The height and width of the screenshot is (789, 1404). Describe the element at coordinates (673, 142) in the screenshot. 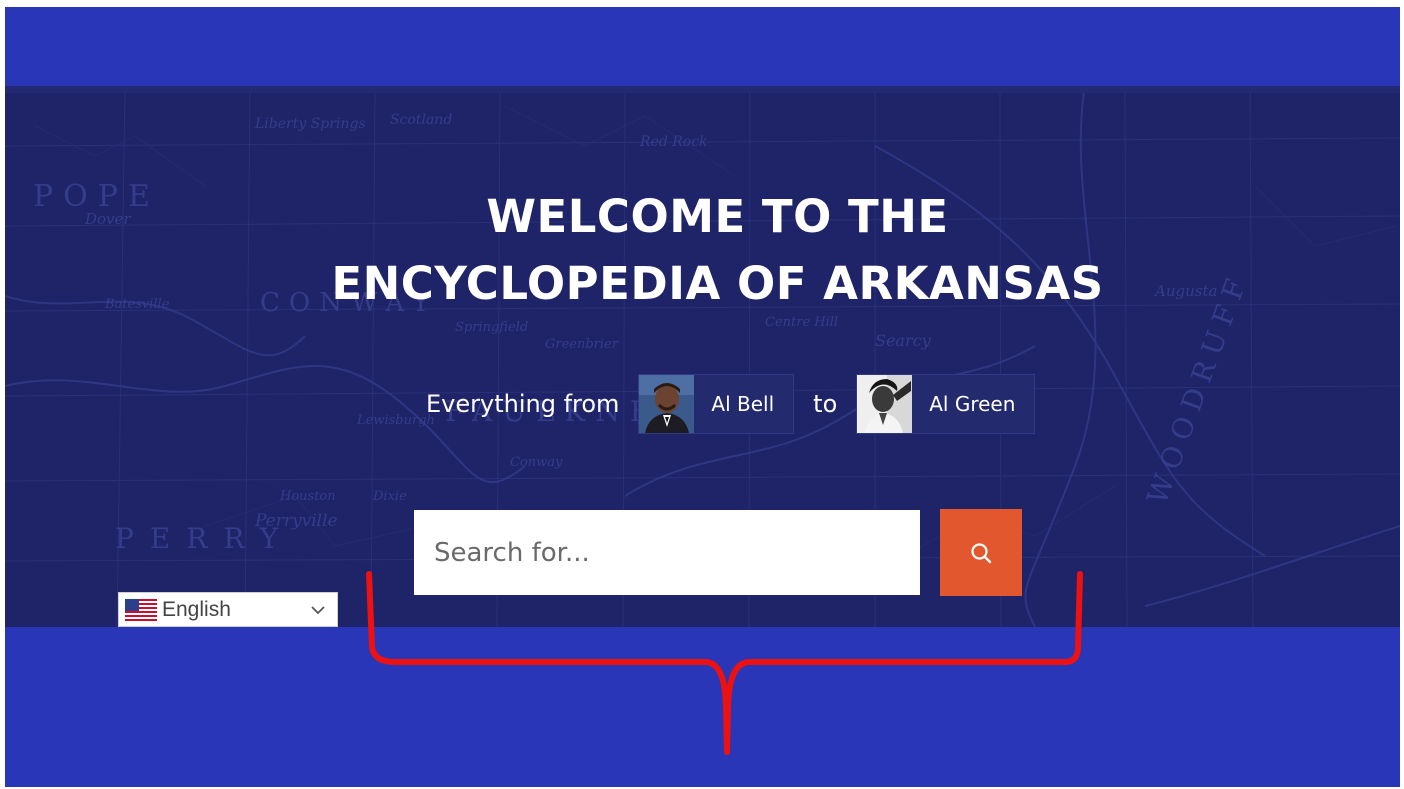

I see `svg-text: Red Rock` at that location.